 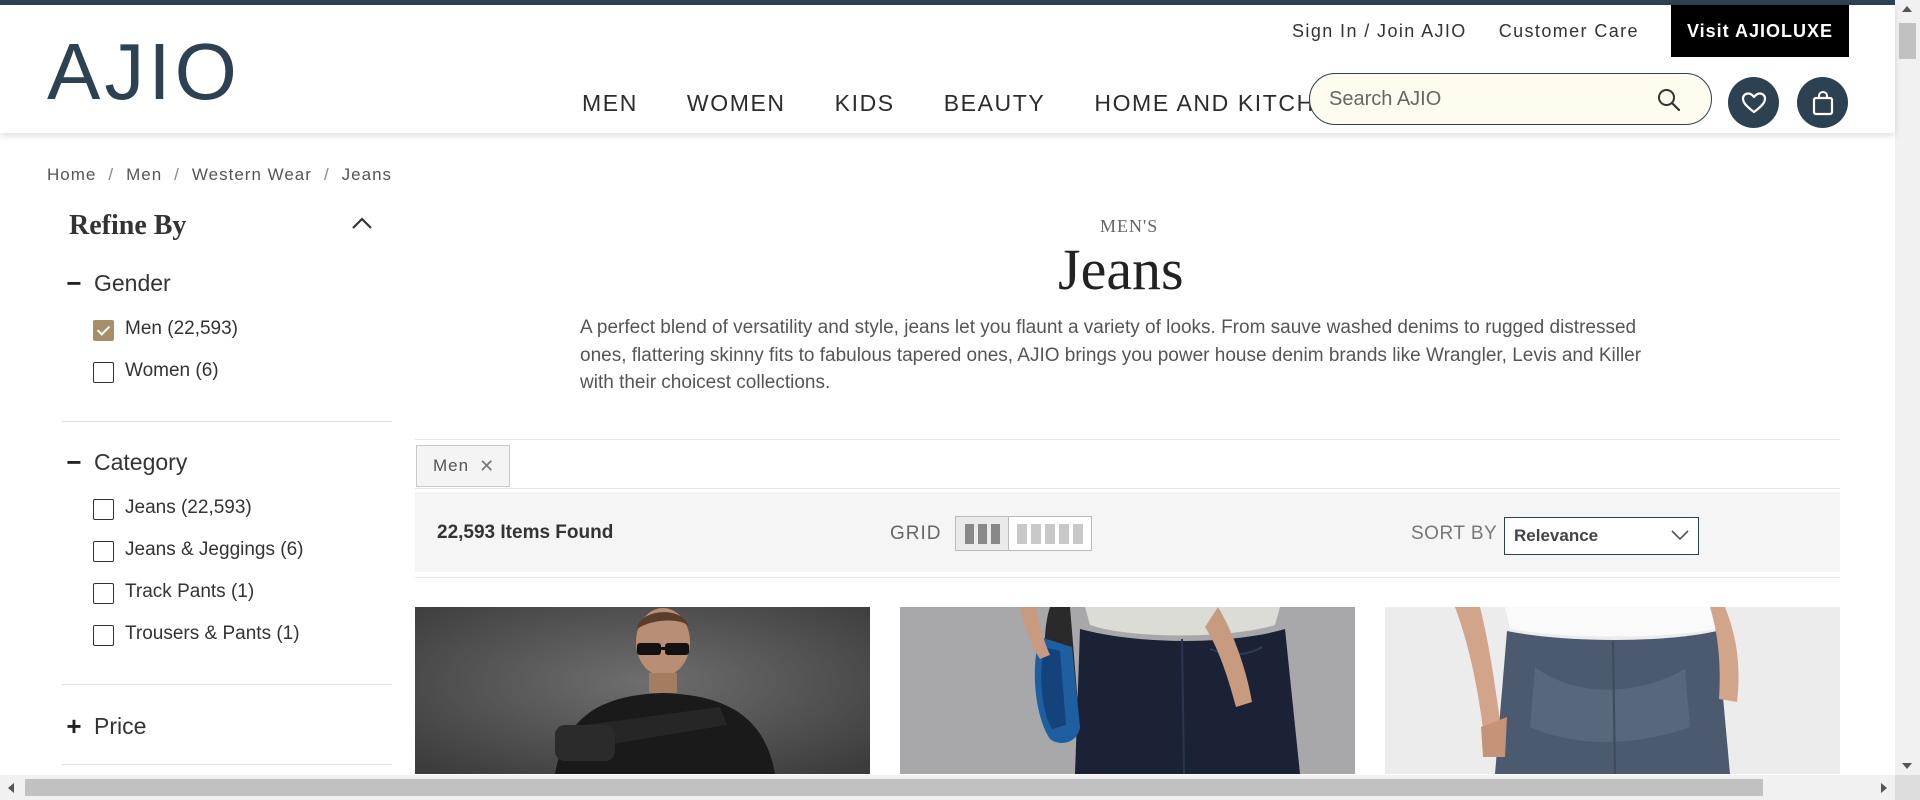 I want to click on filter-option-label: Trousers & Pants (1), so click(x=212, y=633).